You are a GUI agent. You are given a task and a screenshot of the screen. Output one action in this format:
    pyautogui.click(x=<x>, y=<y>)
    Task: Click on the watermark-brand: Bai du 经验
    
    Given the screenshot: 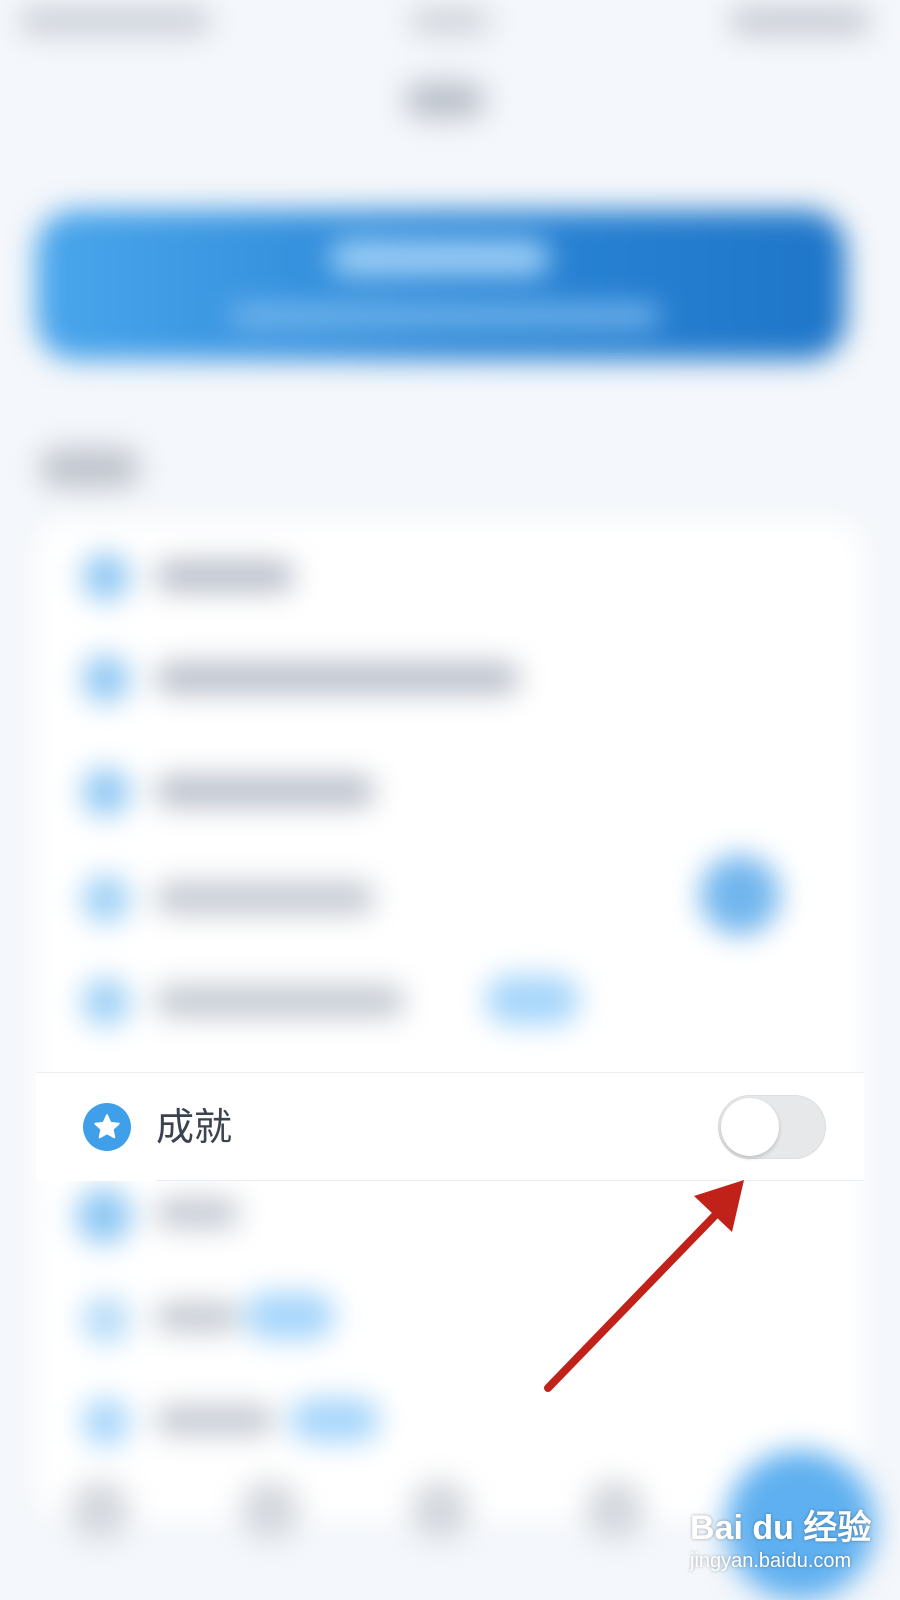 What is the action you would take?
    pyautogui.click(x=781, y=1528)
    